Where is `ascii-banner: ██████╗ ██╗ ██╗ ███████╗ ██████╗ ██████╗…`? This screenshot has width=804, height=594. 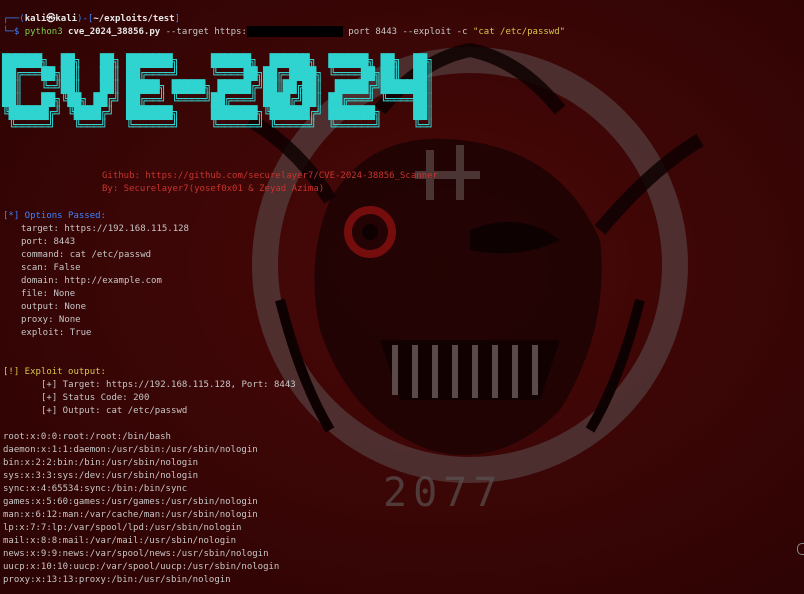
ascii-banner: ██████╗ ██╗ ██╗ ███████╗ ██████╗ ██████╗… is located at coordinates (272, 94).